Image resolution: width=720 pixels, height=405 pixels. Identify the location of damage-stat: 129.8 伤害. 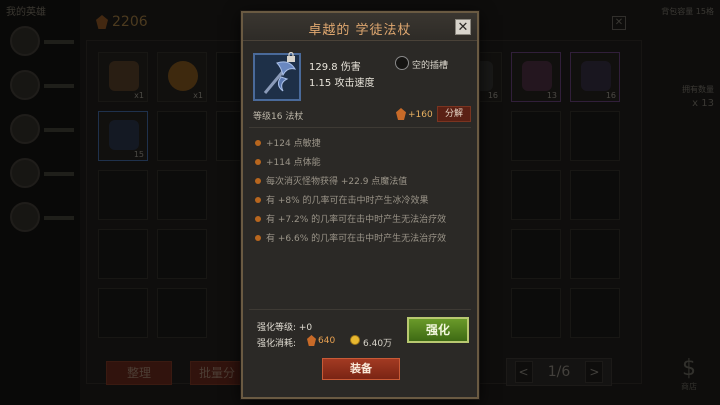
(335, 67).